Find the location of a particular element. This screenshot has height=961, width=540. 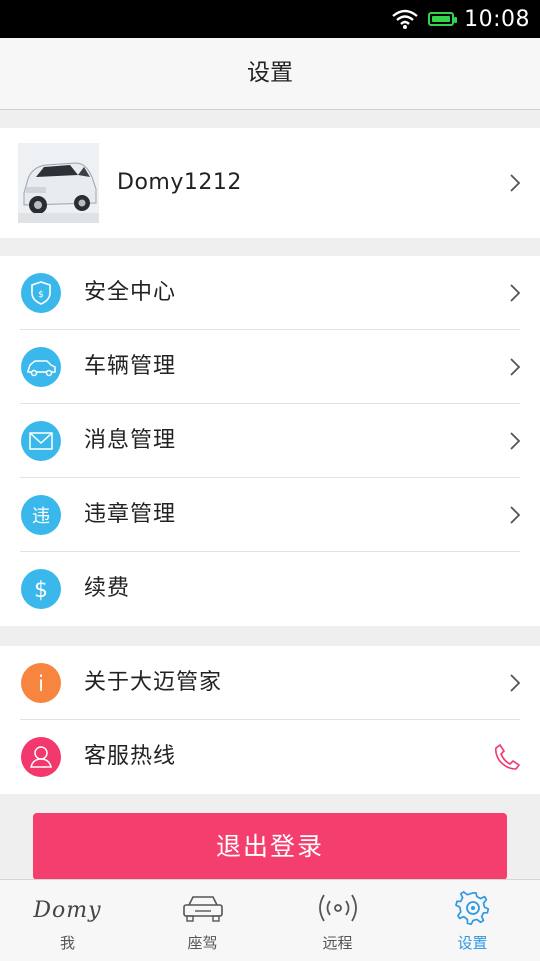

header: 设置 is located at coordinates (270, 74).